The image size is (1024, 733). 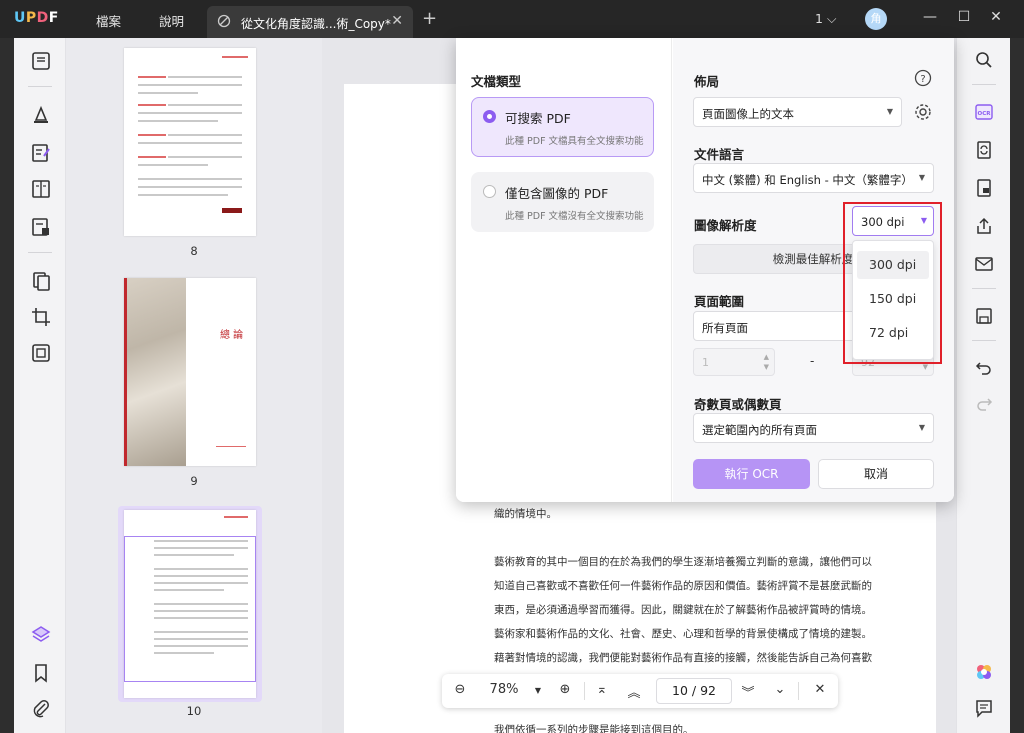 What do you see at coordinates (820, 689) in the screenshot?
I see `close-toolbar-icon: ✕` at bounding box center [820, 689].